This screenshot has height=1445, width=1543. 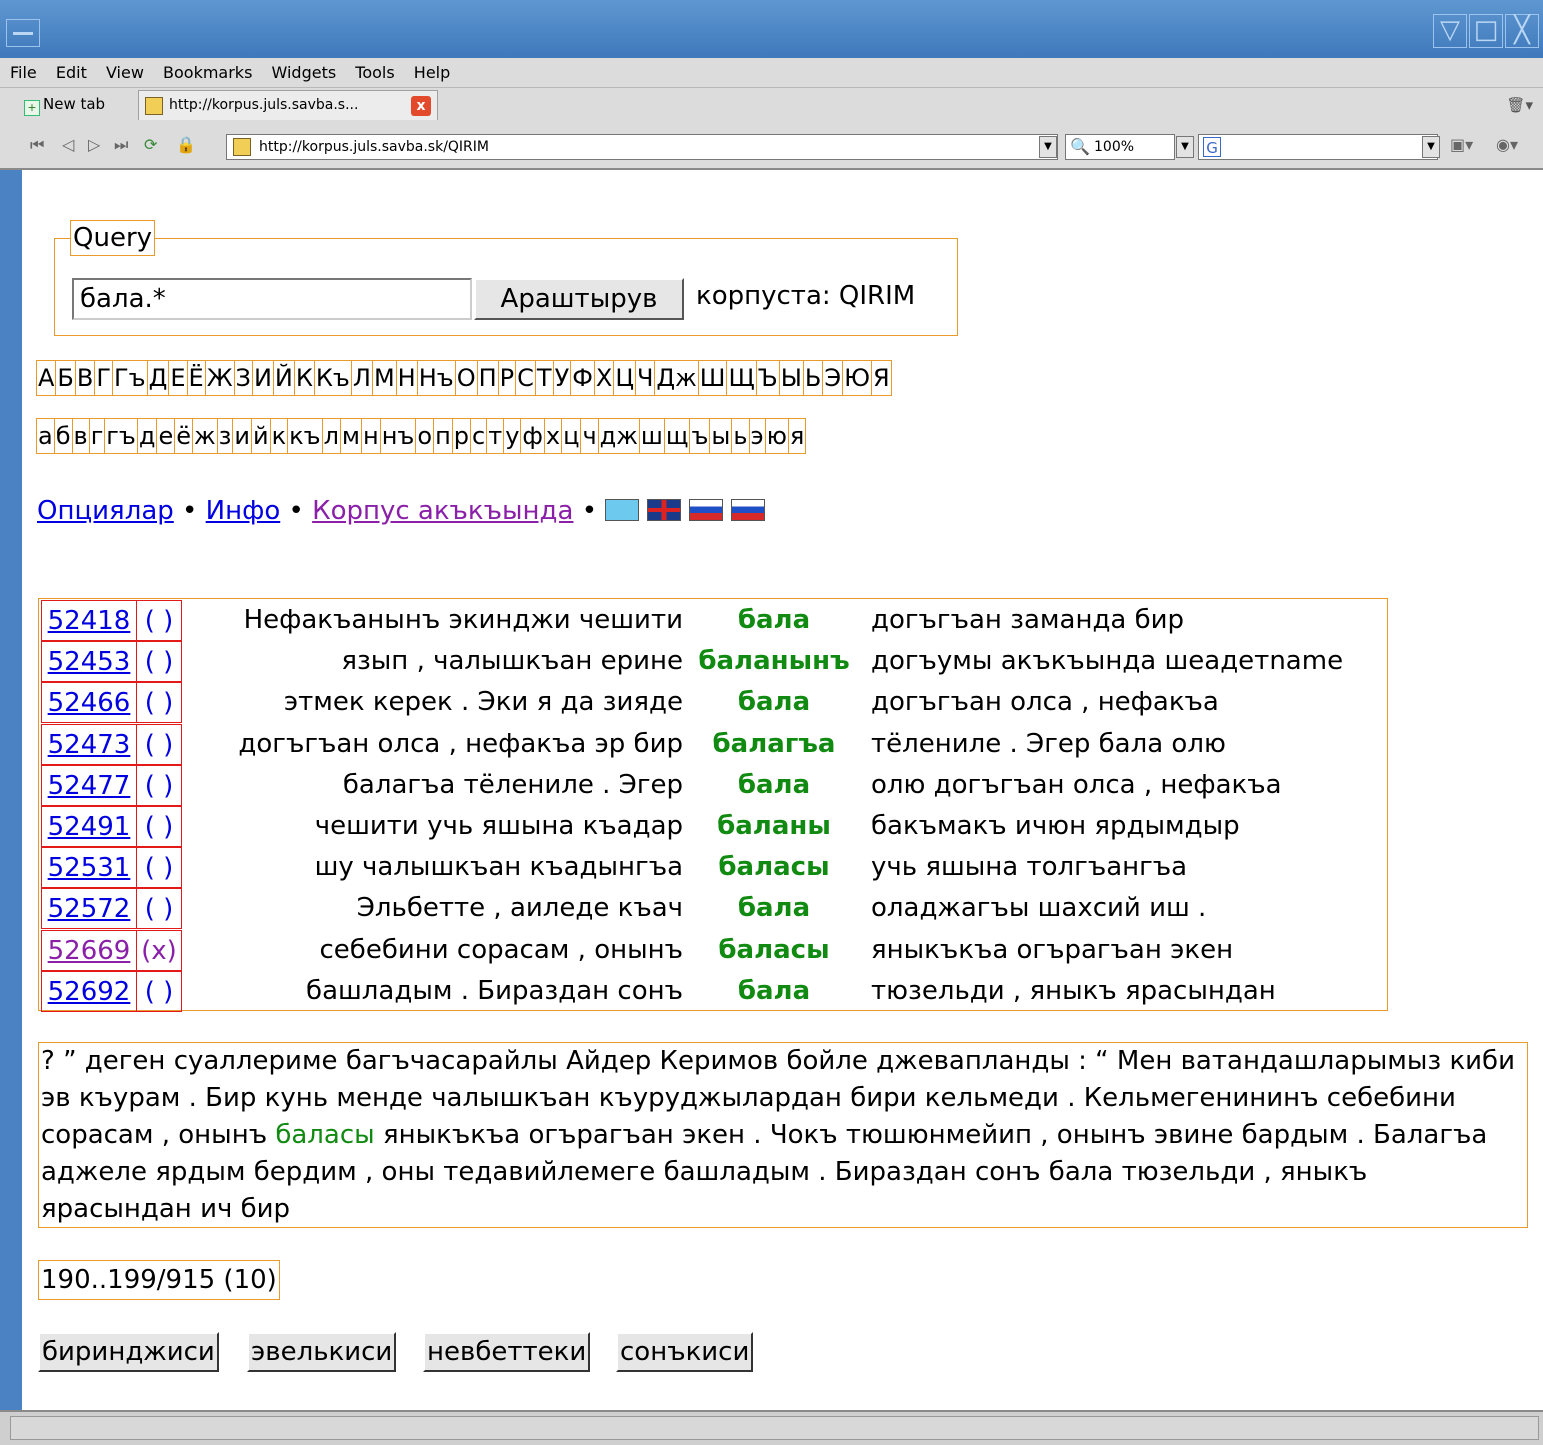 What do you see at coordinates (425, 436) in the screenshot?
I see `alphabet-lower-letter: о` at bounding box center [425, 436].